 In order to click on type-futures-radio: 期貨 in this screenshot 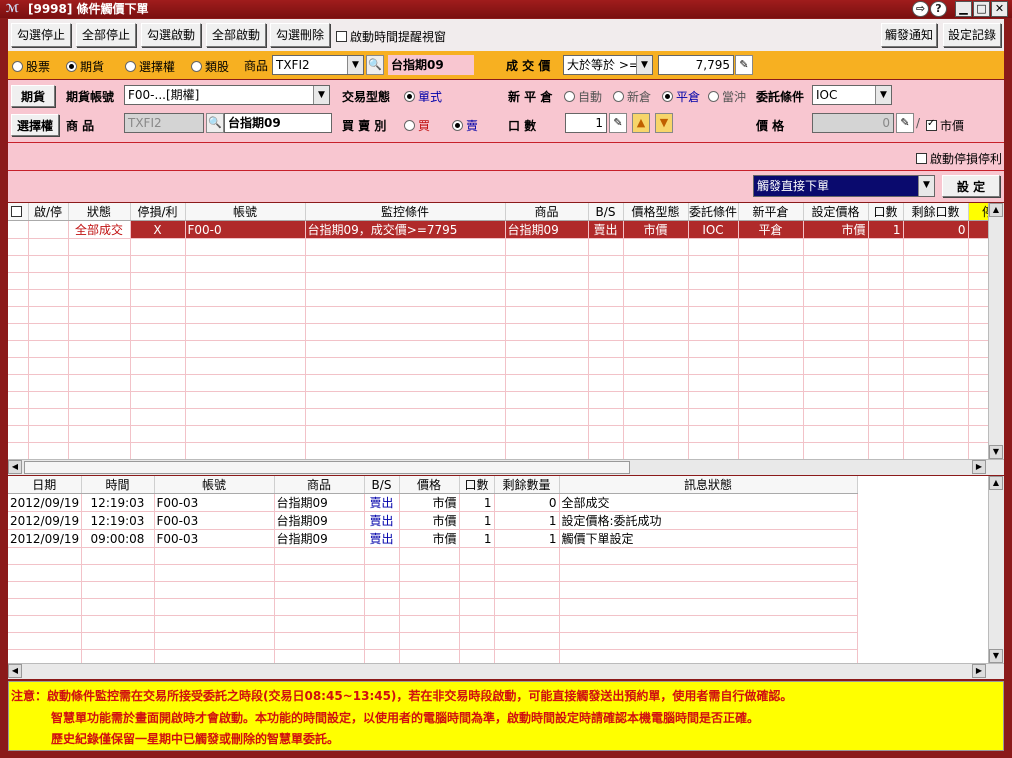, I will do `click(85, 66)`.